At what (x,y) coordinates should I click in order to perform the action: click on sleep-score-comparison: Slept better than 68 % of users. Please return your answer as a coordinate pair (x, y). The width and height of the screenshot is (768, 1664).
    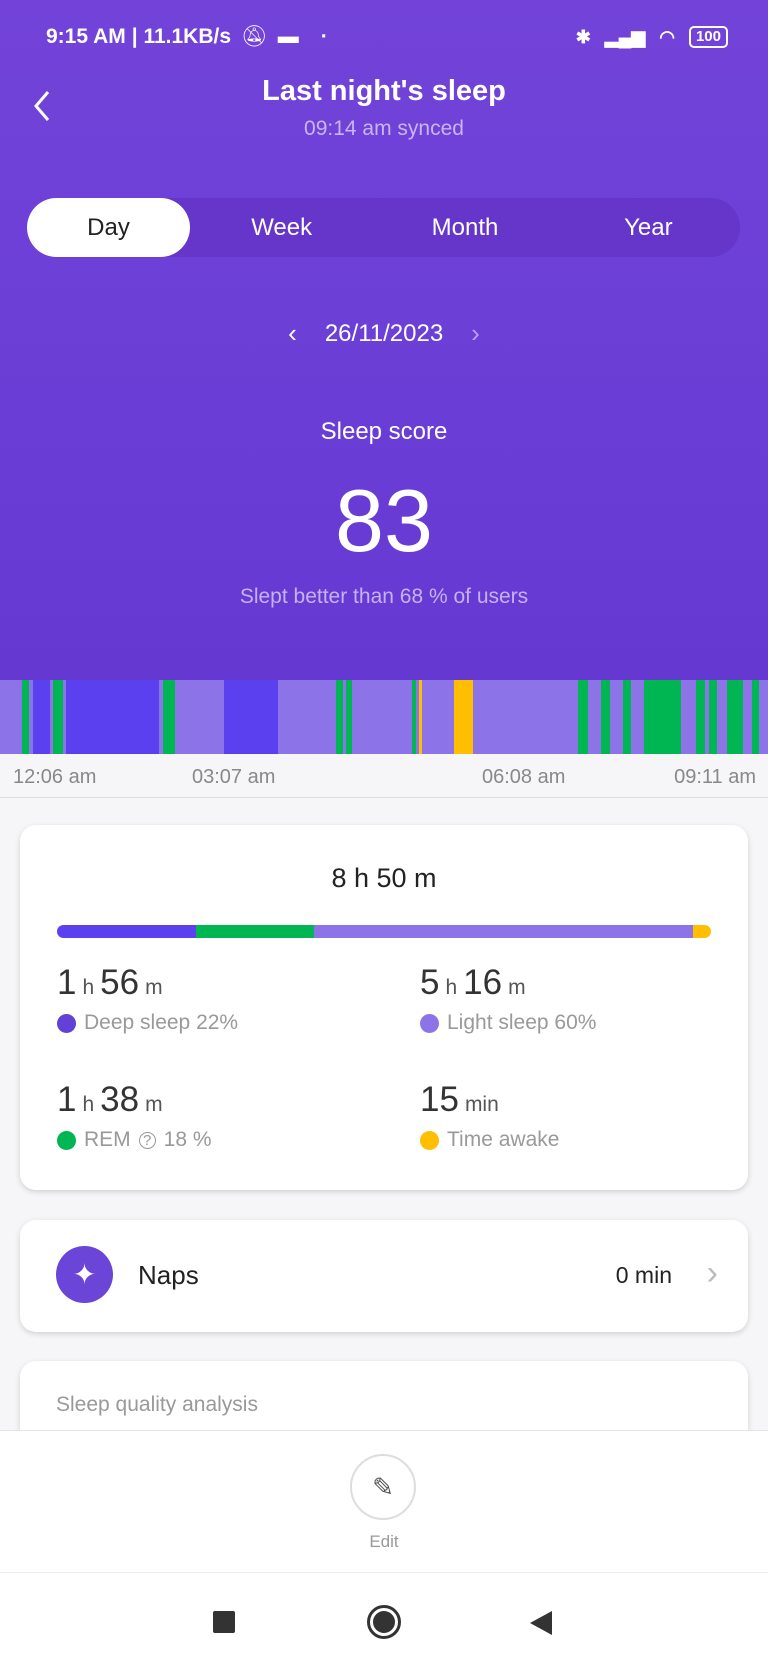
    Looking at the image, I should click on (384, 596).